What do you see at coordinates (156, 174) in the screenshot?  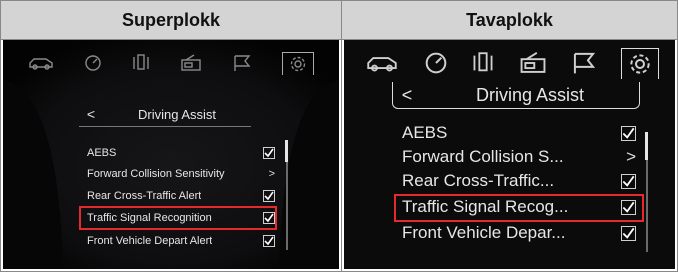 I see `item-label: Forward Collision Sensitivity` at bounding box center [156, 174].